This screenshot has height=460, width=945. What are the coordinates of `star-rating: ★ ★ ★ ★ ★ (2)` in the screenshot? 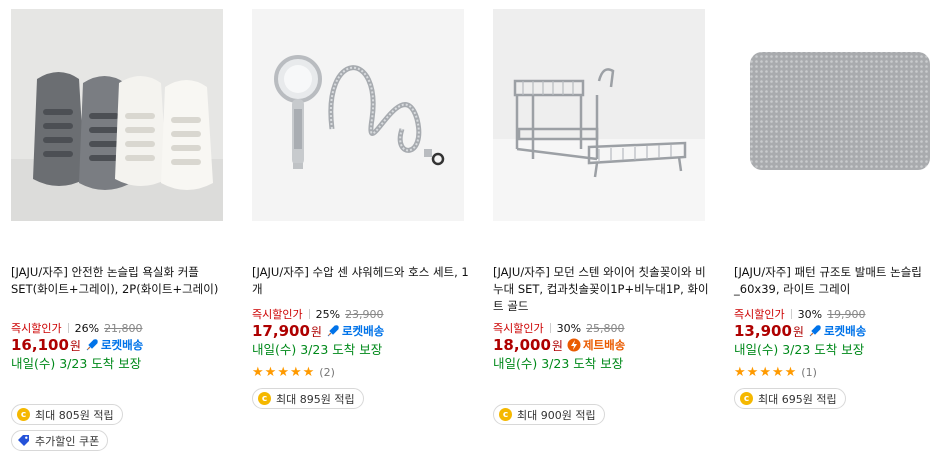 It's located at (293, 372).